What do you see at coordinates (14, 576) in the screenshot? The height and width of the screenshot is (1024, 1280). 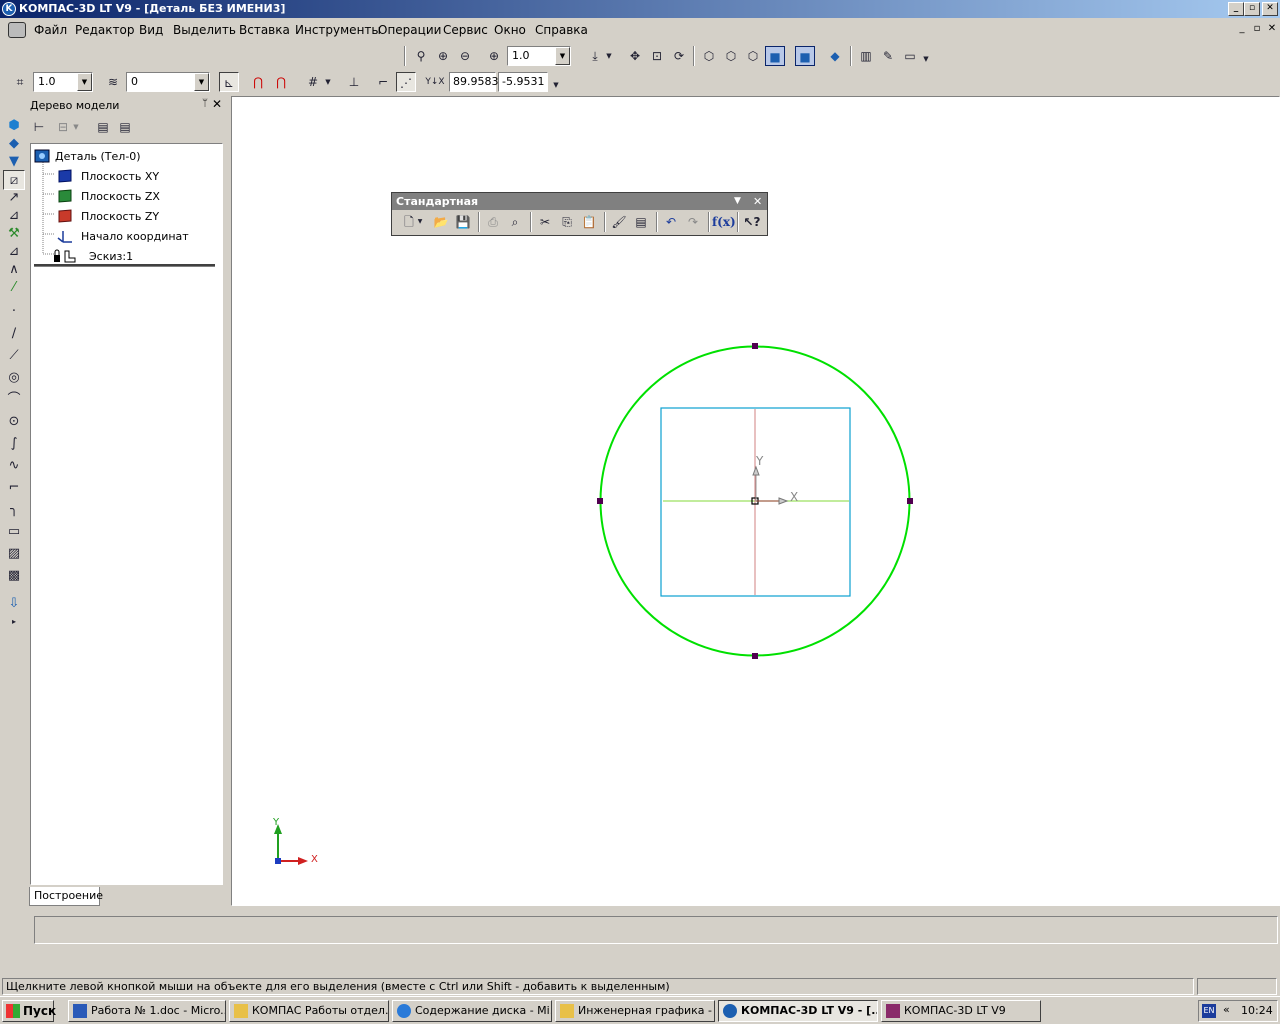 I see `fill-icon: ▩` at bounding box center [14, 576].